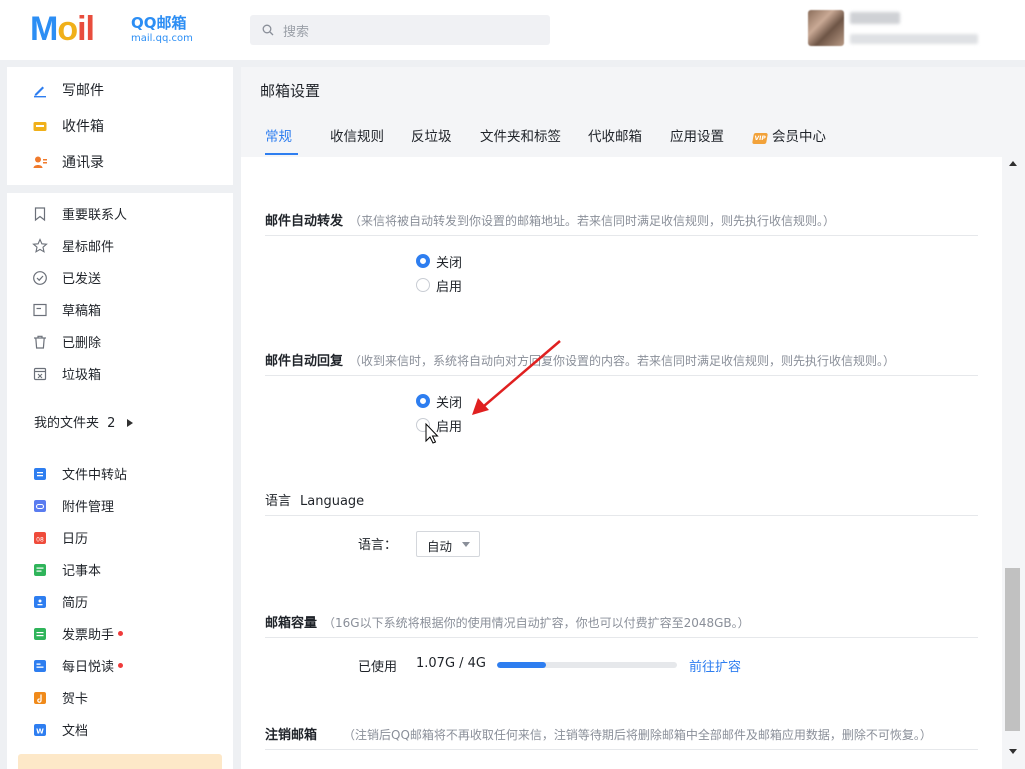  Describe the element at coordinates (120, 698) in the screenshot. I see `sidebar-item-greeting-card: 贺卡` at that location.